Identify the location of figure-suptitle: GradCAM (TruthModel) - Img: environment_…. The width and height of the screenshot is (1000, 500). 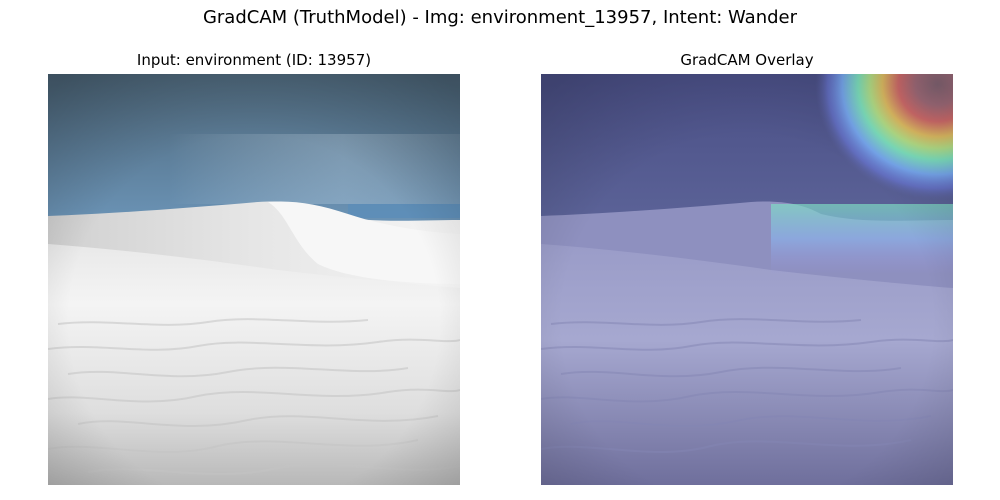
(500, 17).